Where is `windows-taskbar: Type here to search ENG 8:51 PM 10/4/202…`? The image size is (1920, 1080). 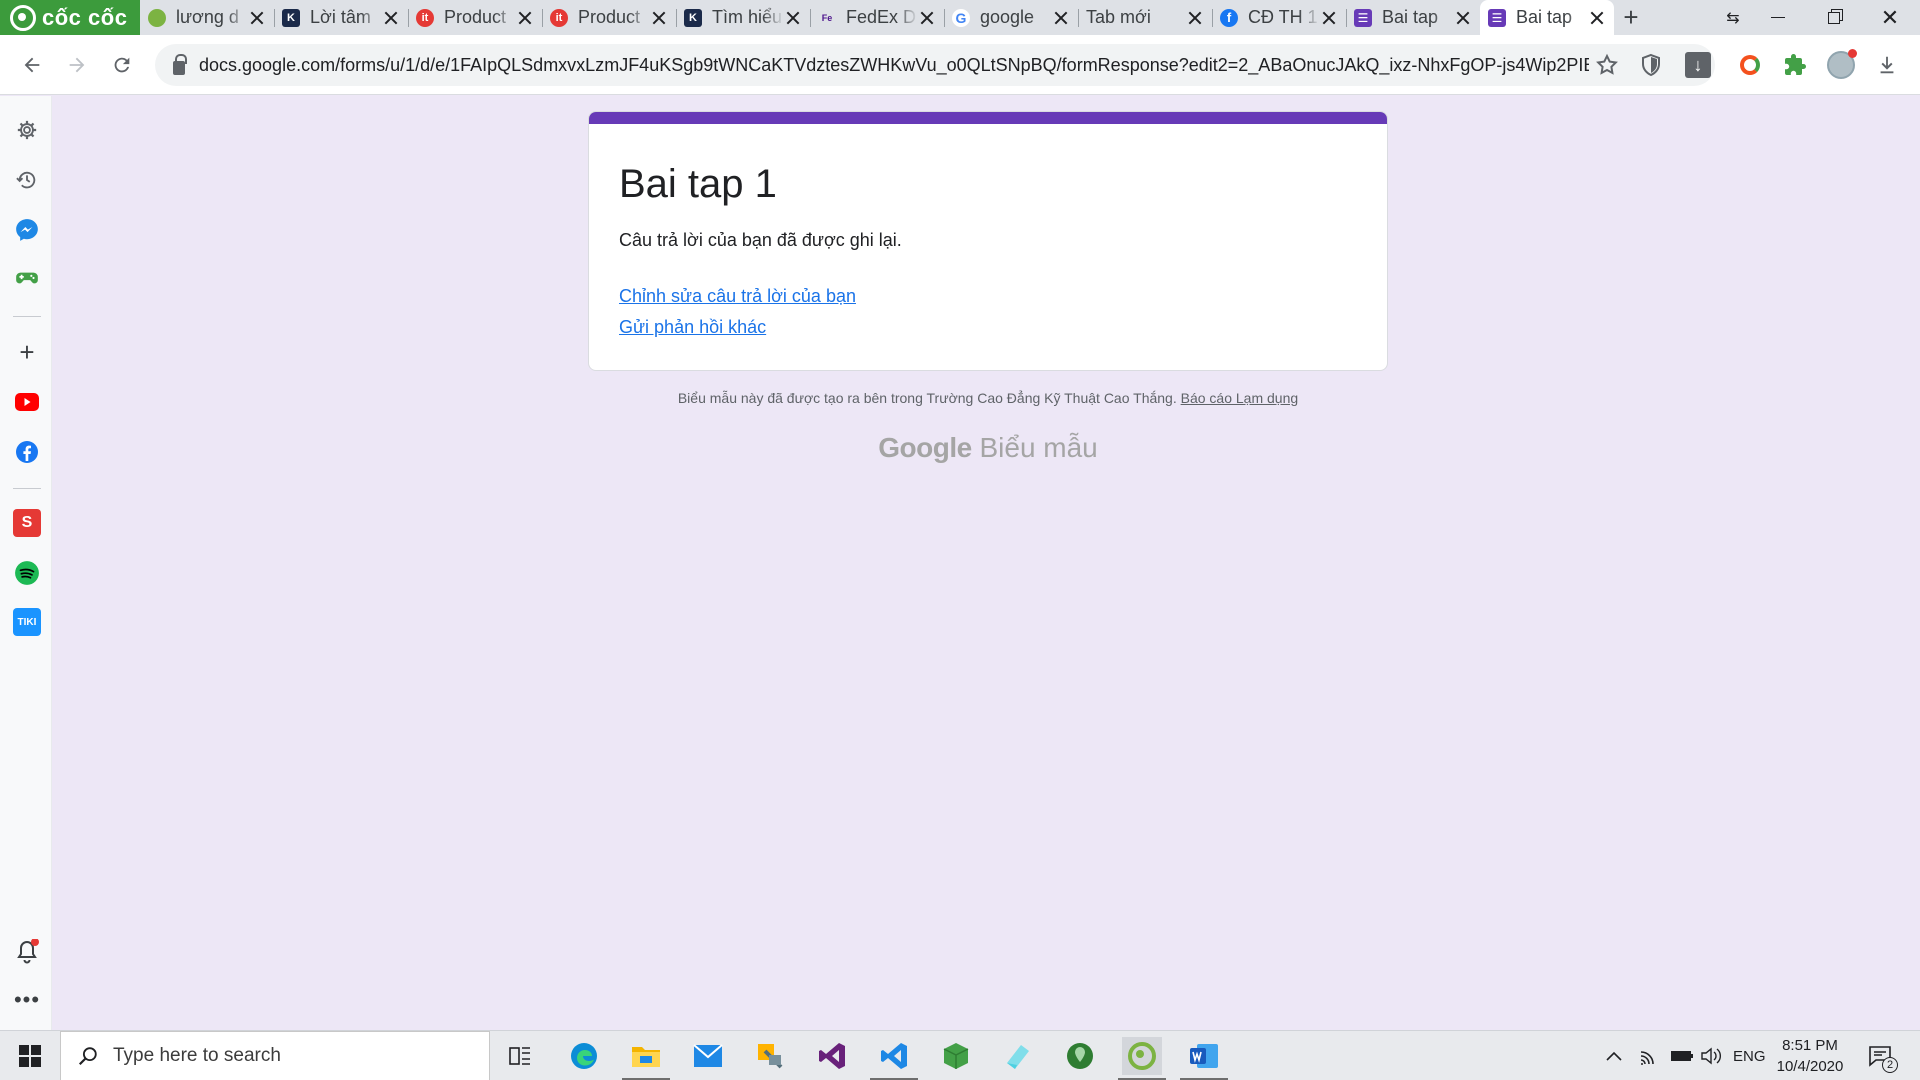 windows-taskbar: Type here to search ENG 8:51 PM 10/4/202… is located at coordinates (960, 1055).